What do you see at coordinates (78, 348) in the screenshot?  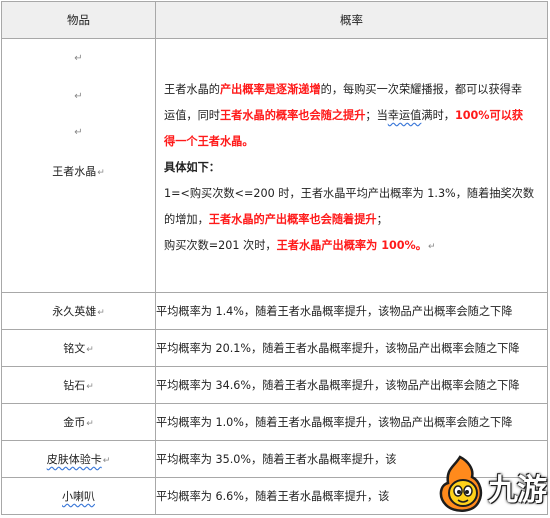 I see `item-name: 铭文↵` at bounding box center [78, 348].